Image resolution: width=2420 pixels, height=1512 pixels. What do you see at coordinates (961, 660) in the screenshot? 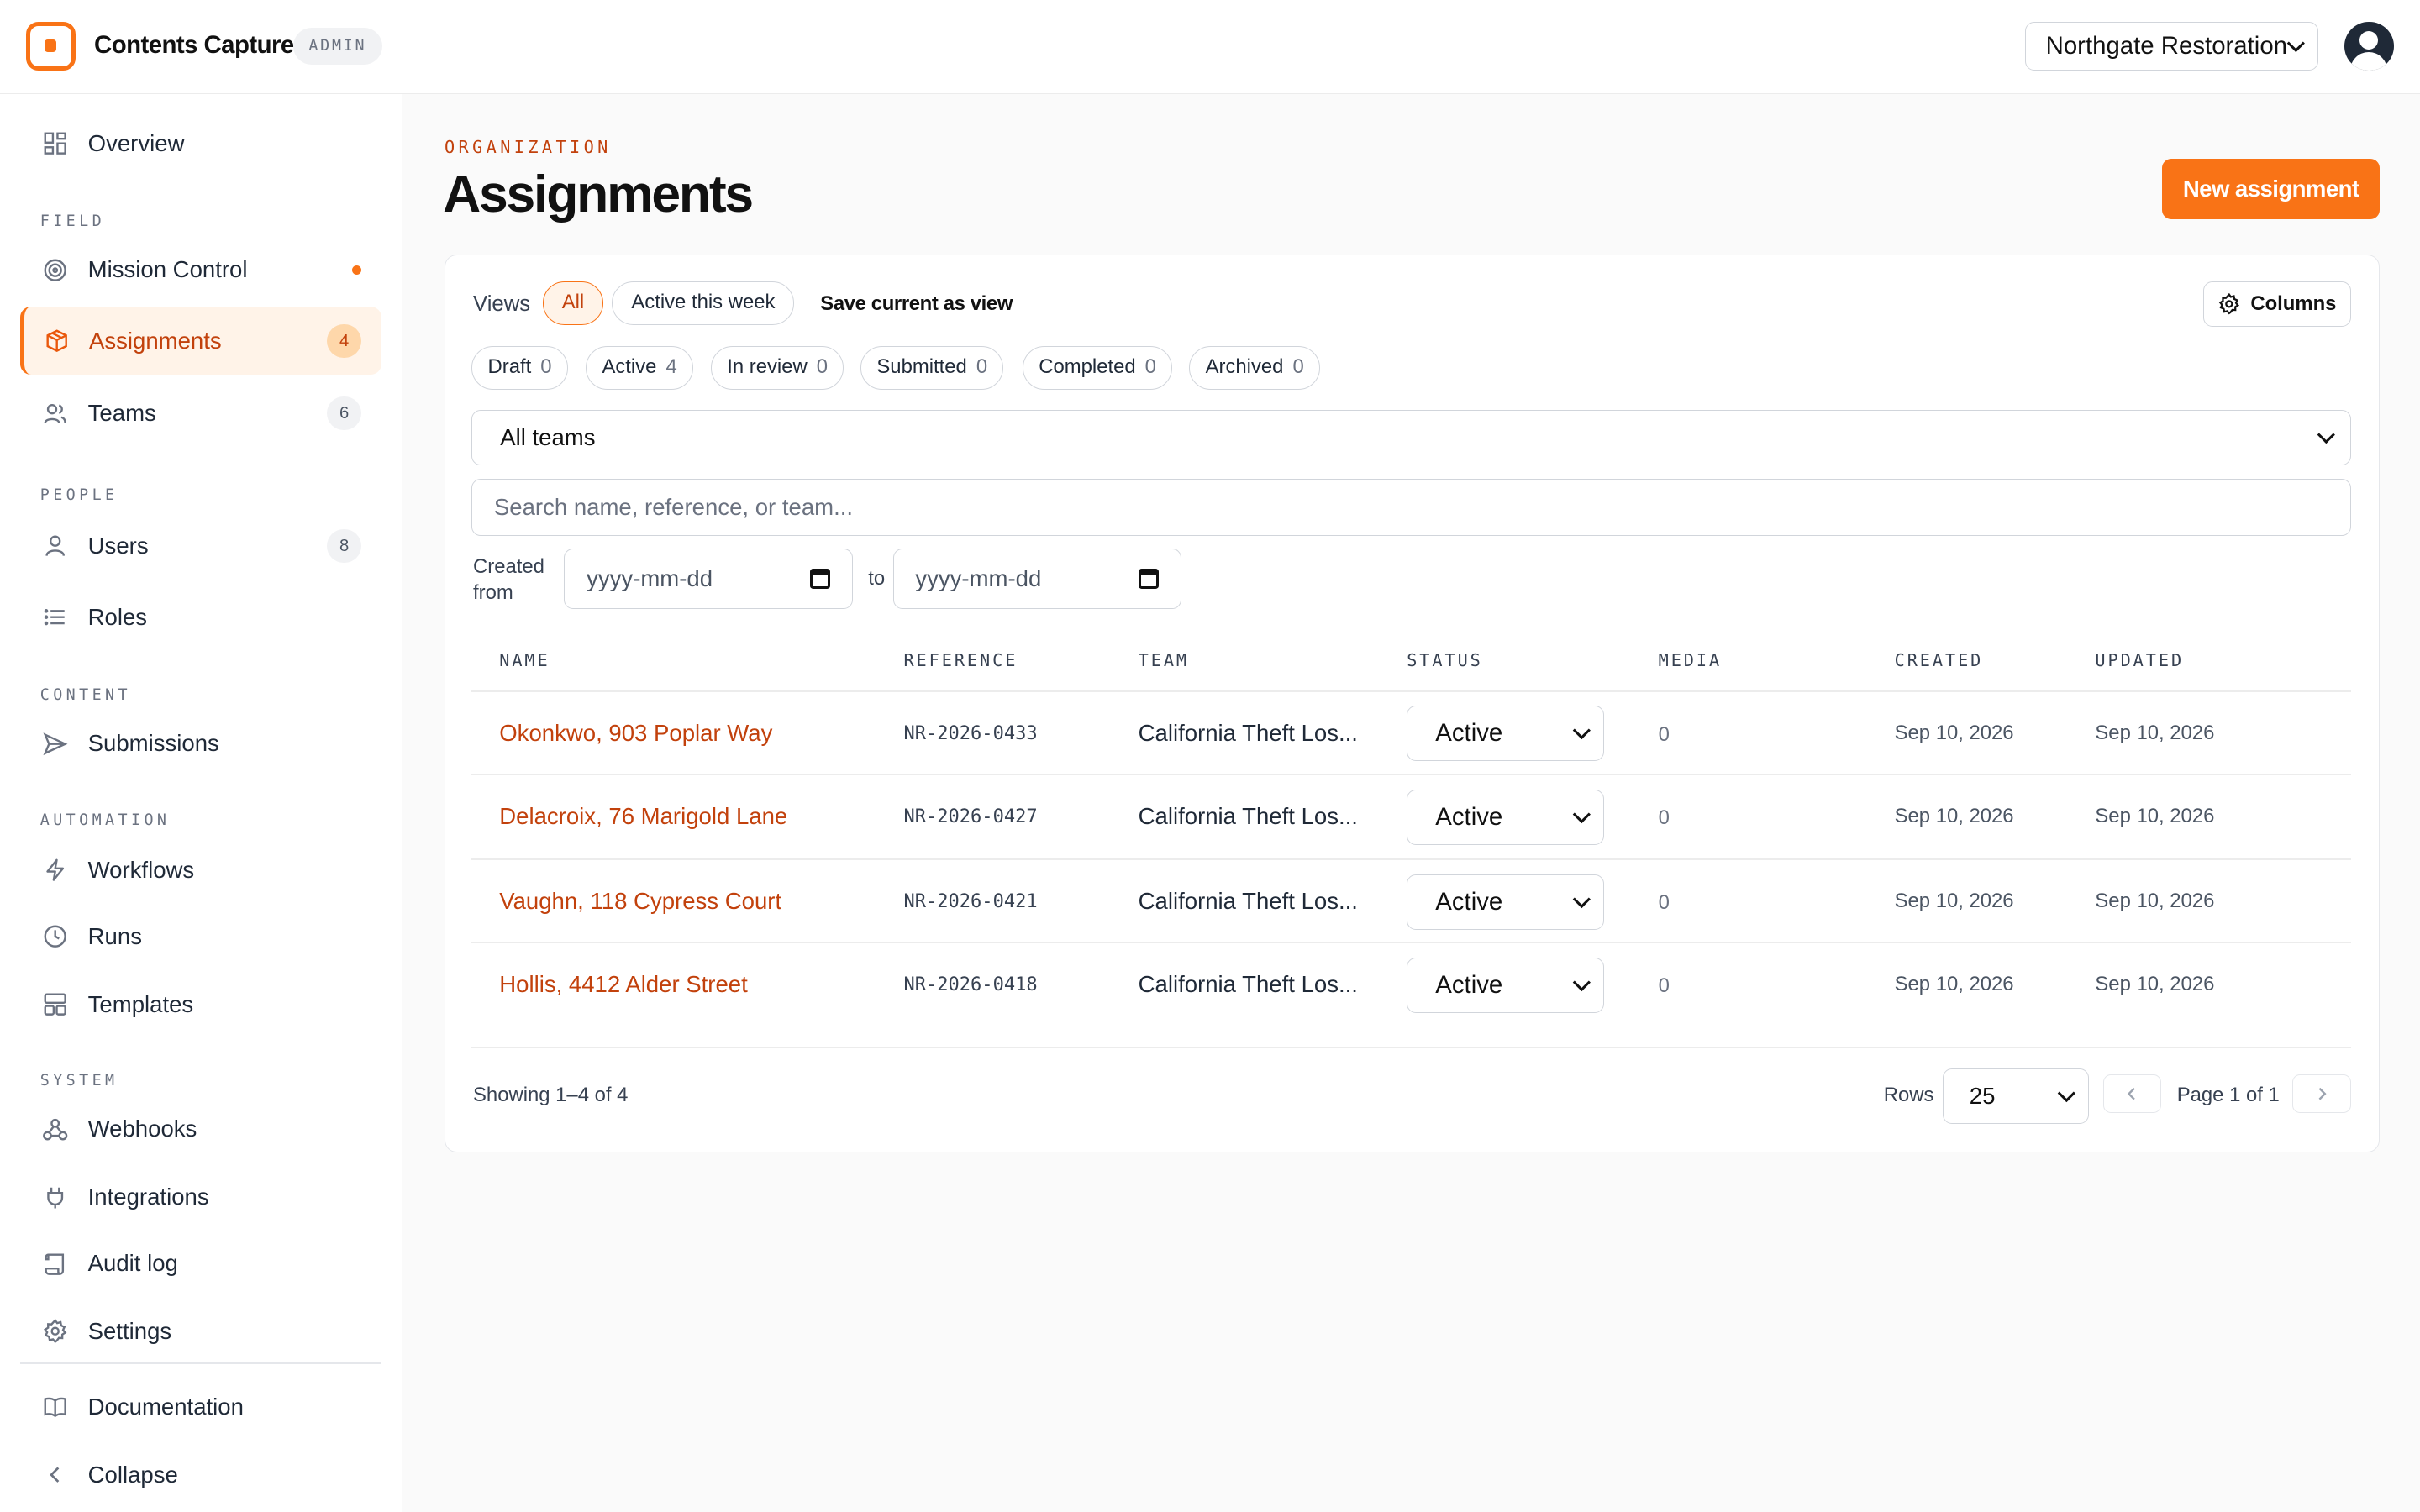
I see `column-header-reference: REFERENCE` at bounding box center [961, 660].